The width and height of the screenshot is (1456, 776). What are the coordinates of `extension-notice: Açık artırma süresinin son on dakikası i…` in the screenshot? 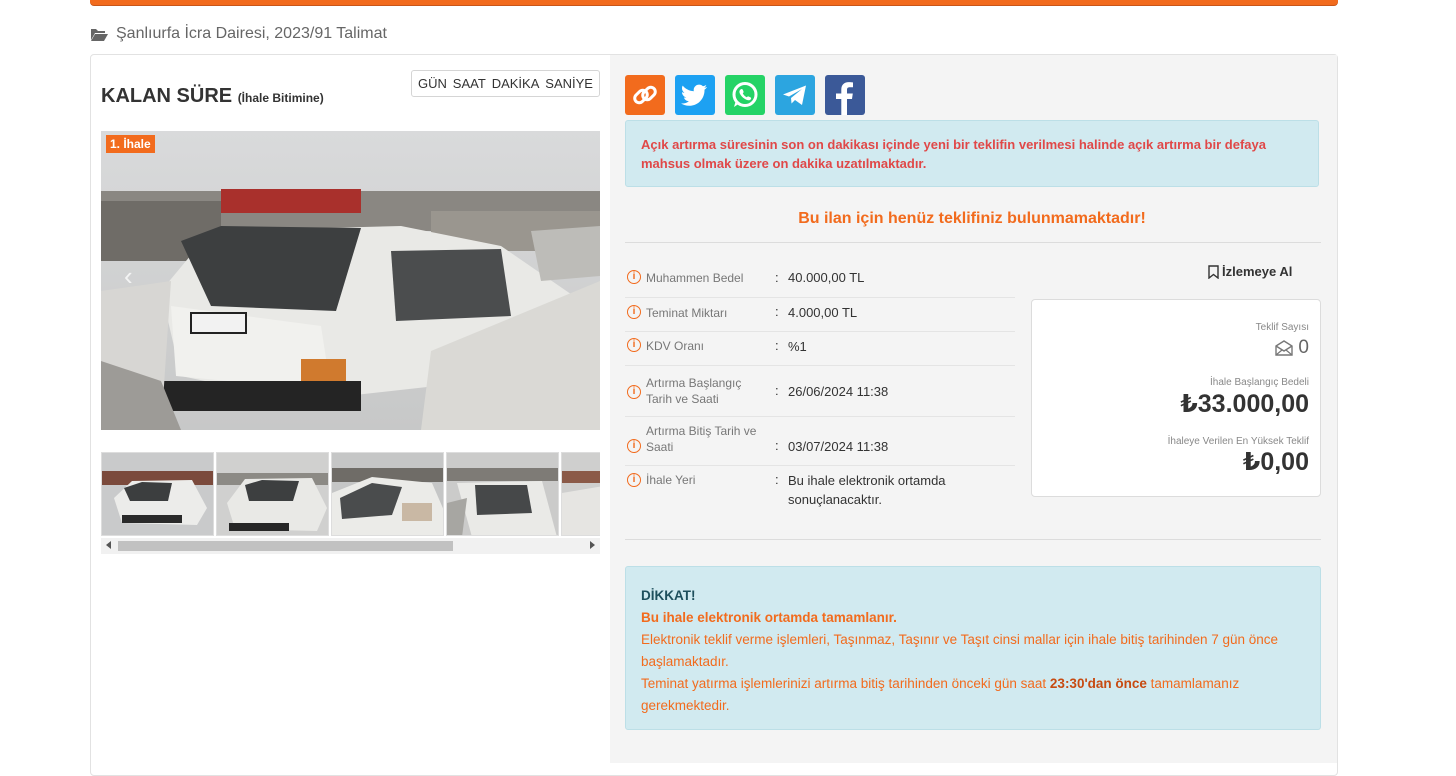 It's located at (972, 153).